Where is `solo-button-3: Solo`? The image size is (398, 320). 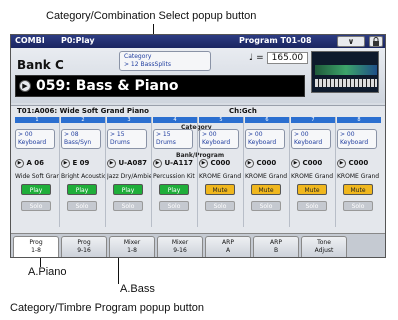 solo-button-3: Solo is located at coordinates (128, 206).